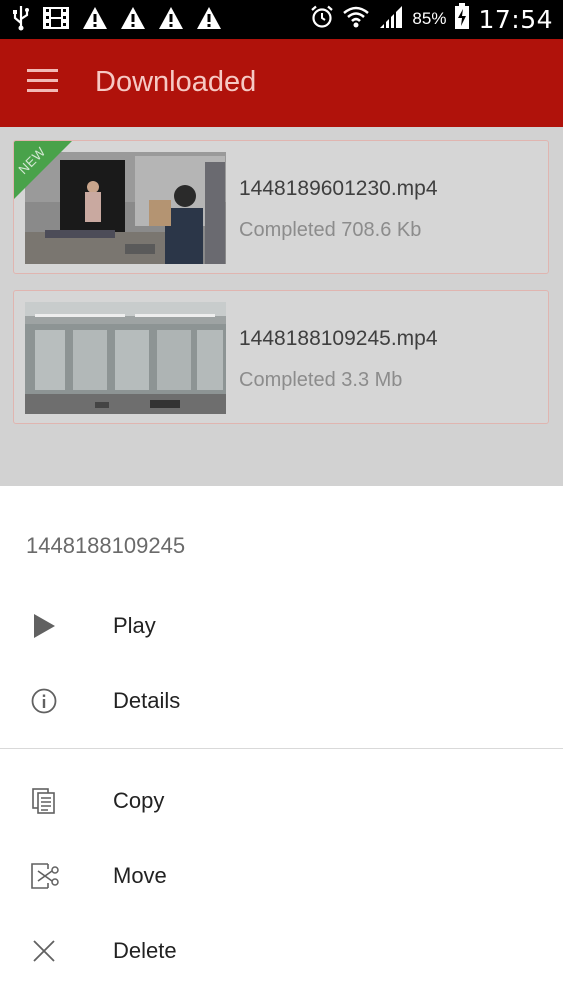  What do you see at coordinates (43, 82) in the screenshot?
I see `menu-icon` at bounding box center [43, 82].